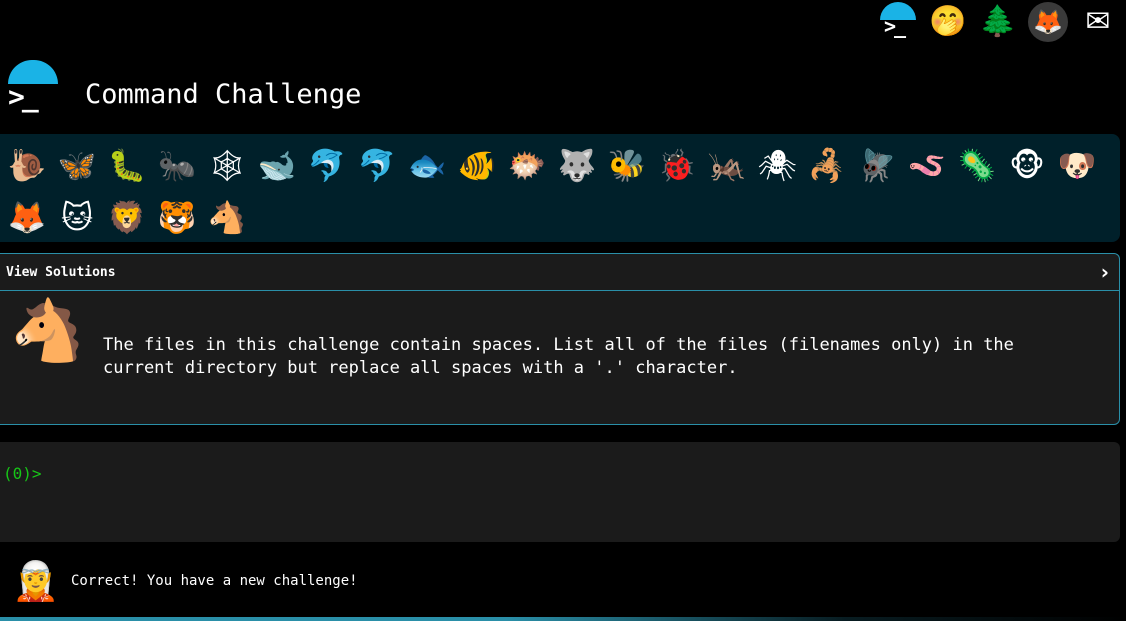 This screenshot has width=1126, height=621. What do you see at coordinates (227, 218) in the screenshot?
I see `animal-challenge-icon: 🐴` at bounding box center [227, 218].